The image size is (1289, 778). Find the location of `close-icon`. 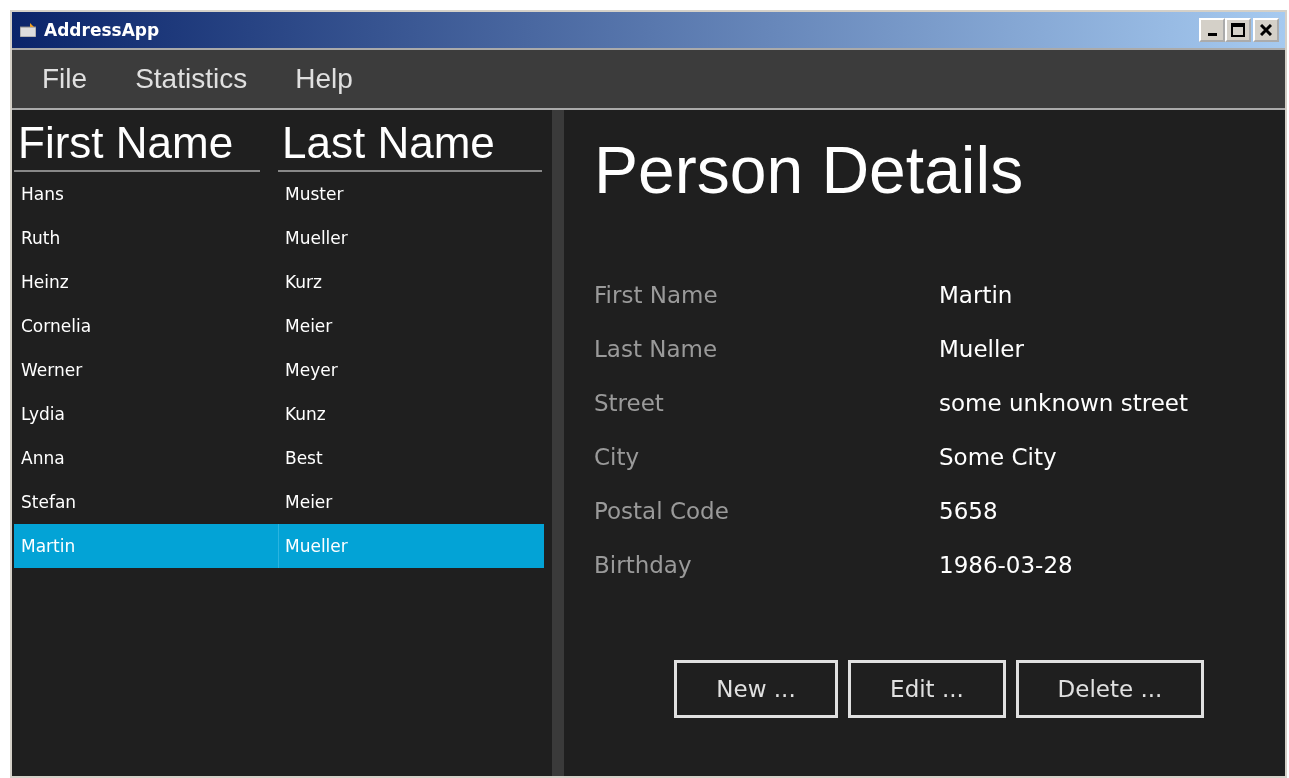

close-icon is located at coordinates (1266, 30).